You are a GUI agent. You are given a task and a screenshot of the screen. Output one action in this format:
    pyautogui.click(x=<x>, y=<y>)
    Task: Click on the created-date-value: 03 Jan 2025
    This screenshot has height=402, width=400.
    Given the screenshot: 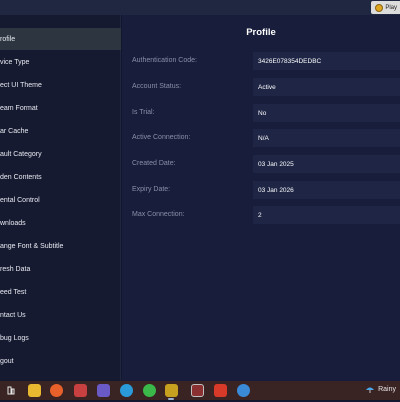 What is the action you would take?
    pyautogui.click(x=326, y=164)
    